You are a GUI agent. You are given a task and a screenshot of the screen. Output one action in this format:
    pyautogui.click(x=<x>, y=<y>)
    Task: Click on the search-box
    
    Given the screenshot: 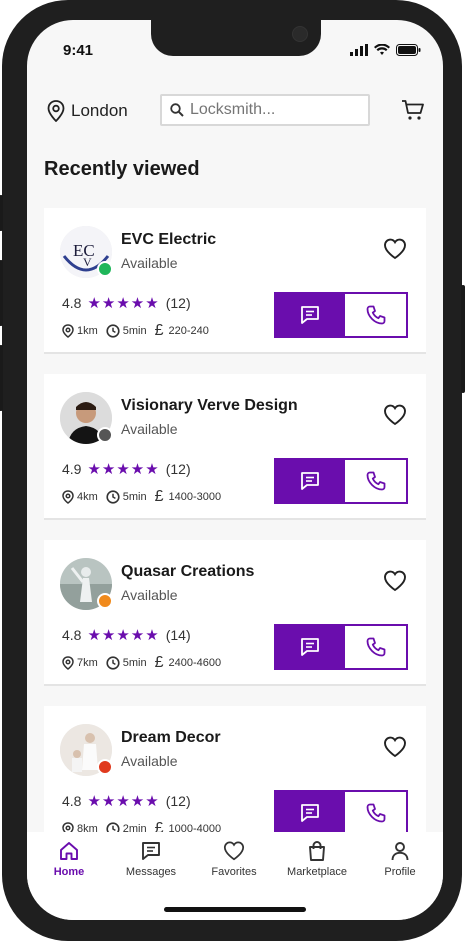 What is the action you would take?
    pyautogui.click(x=265, y=110)
    